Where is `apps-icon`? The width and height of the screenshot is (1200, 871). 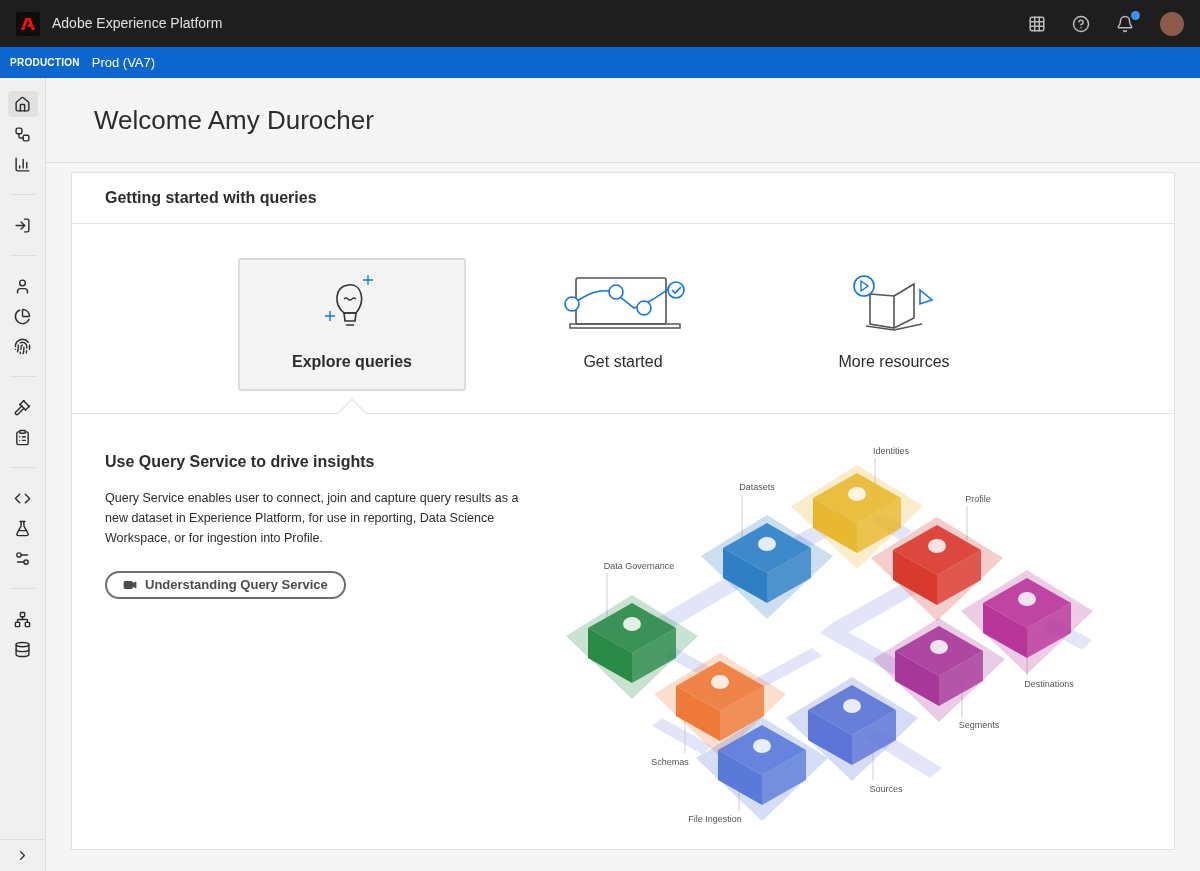 apps-icon is located at coordinates (1037, 23).